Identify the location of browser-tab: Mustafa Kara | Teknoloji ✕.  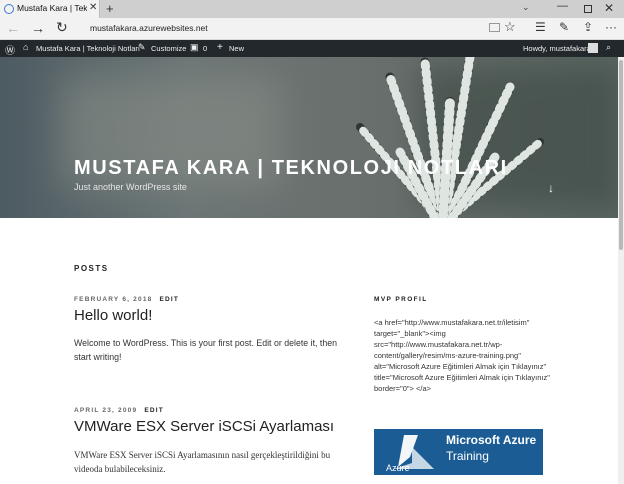
(50, 9).